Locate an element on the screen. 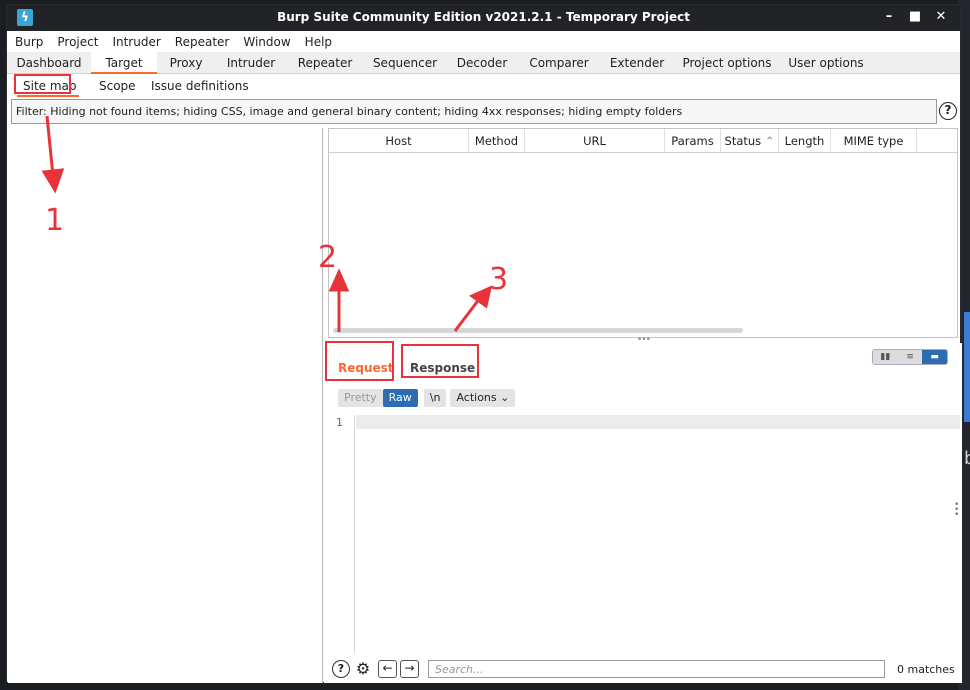 The image size is (970, 690). annotation-label-2: 2 is located at coordinates (328, 257).